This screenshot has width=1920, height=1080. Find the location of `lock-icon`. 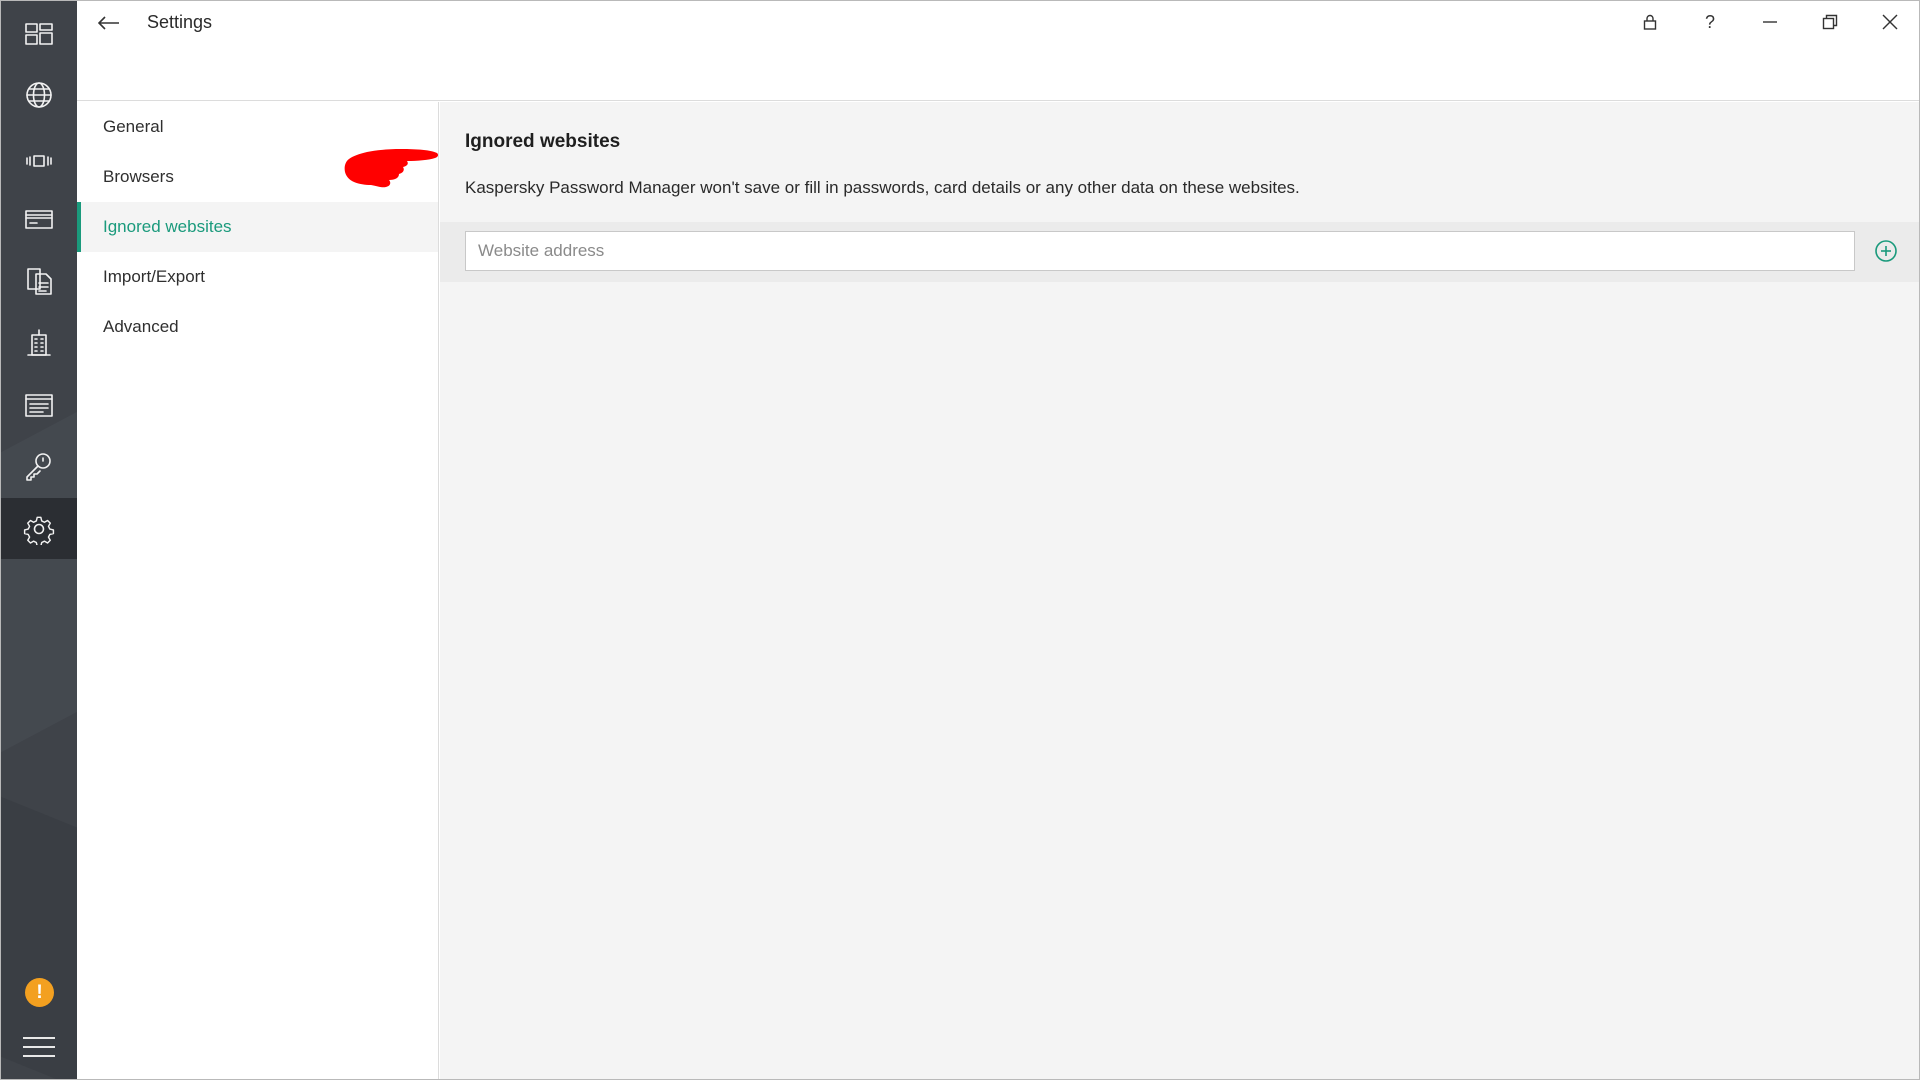

lock-icon is located at coordinates (1650, 22).